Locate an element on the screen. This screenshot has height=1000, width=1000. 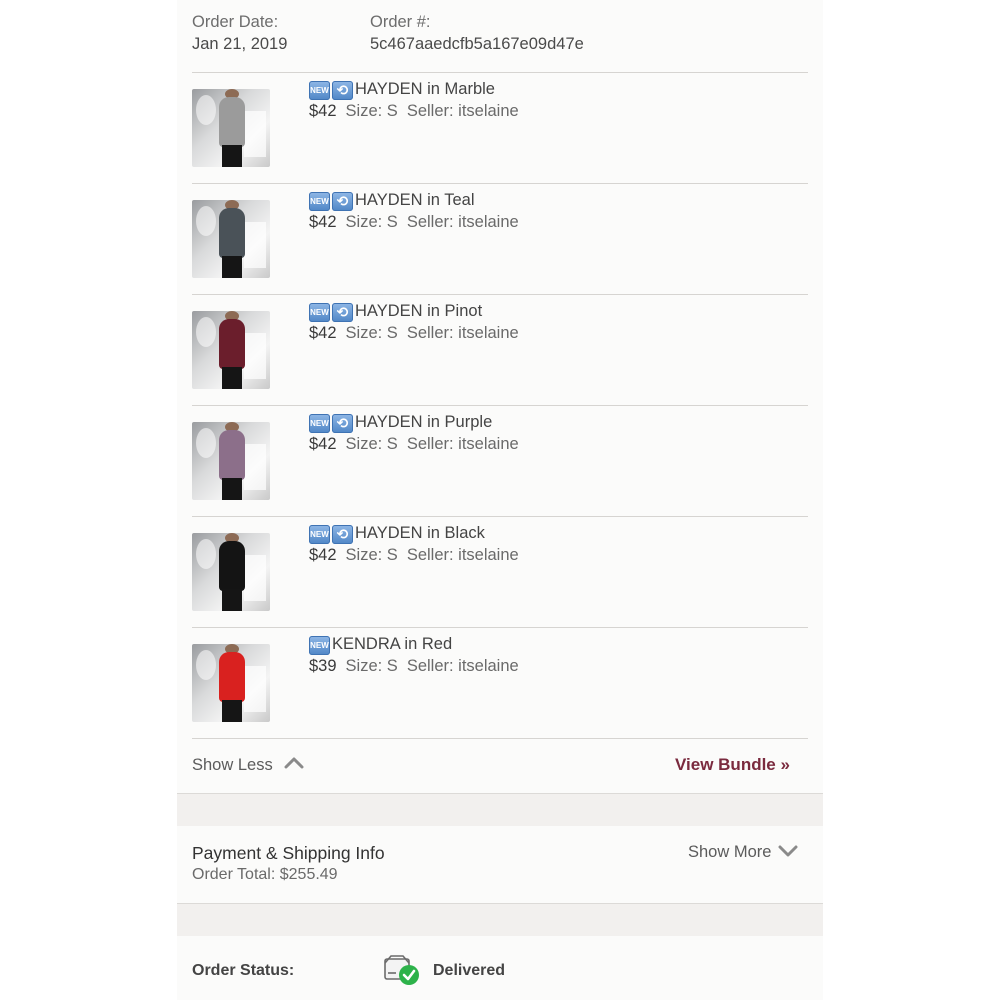
chevron-down-icon is located at coordinates (788, 850).